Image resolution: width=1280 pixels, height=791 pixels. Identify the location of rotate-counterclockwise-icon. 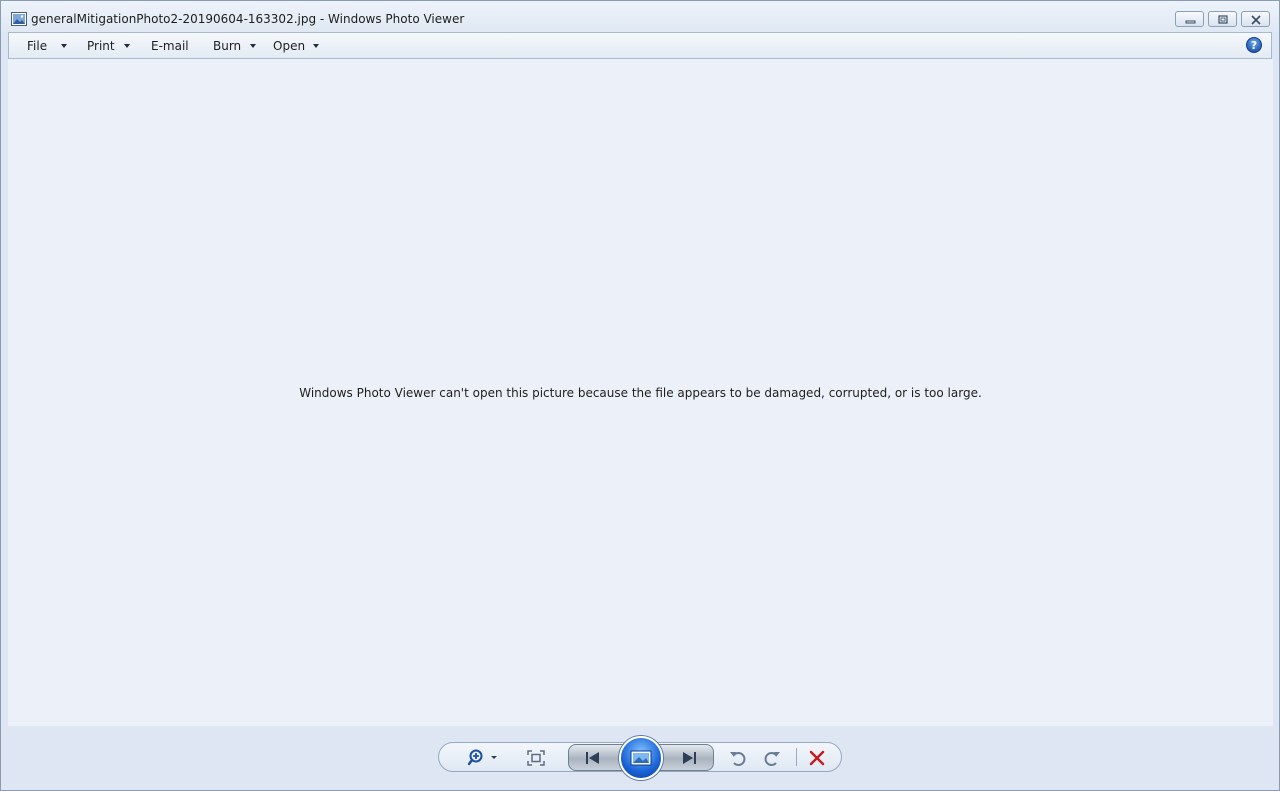
(738, 760).